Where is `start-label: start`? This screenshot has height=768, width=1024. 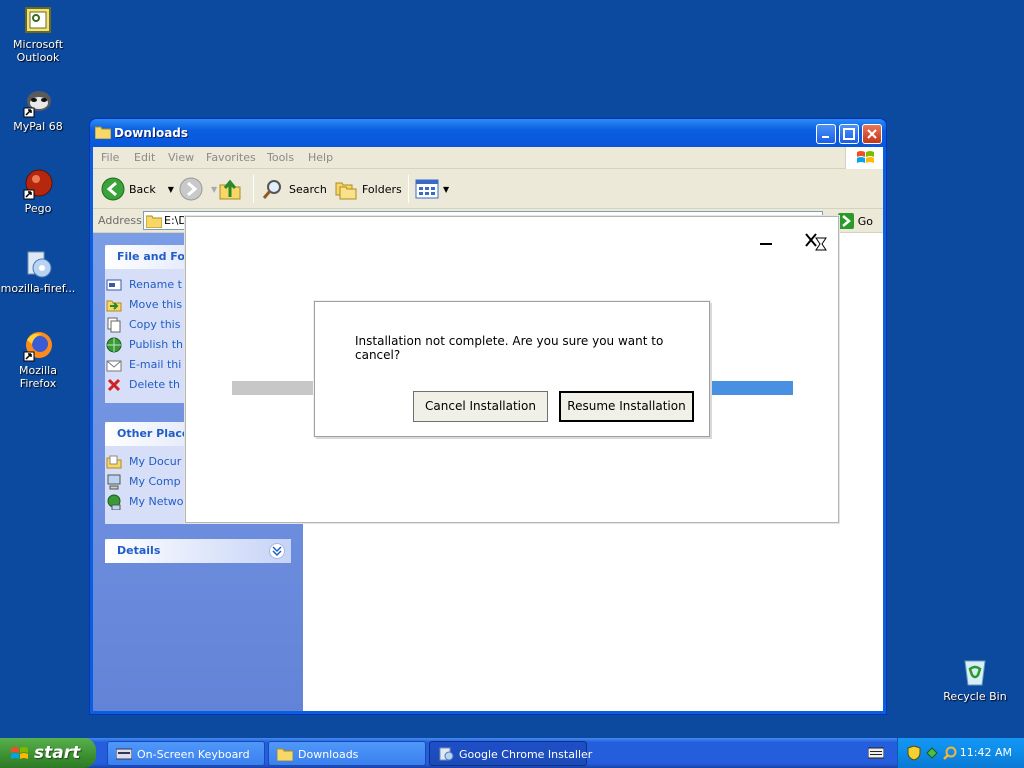 start-label: start is located at coordinates (57, 753).